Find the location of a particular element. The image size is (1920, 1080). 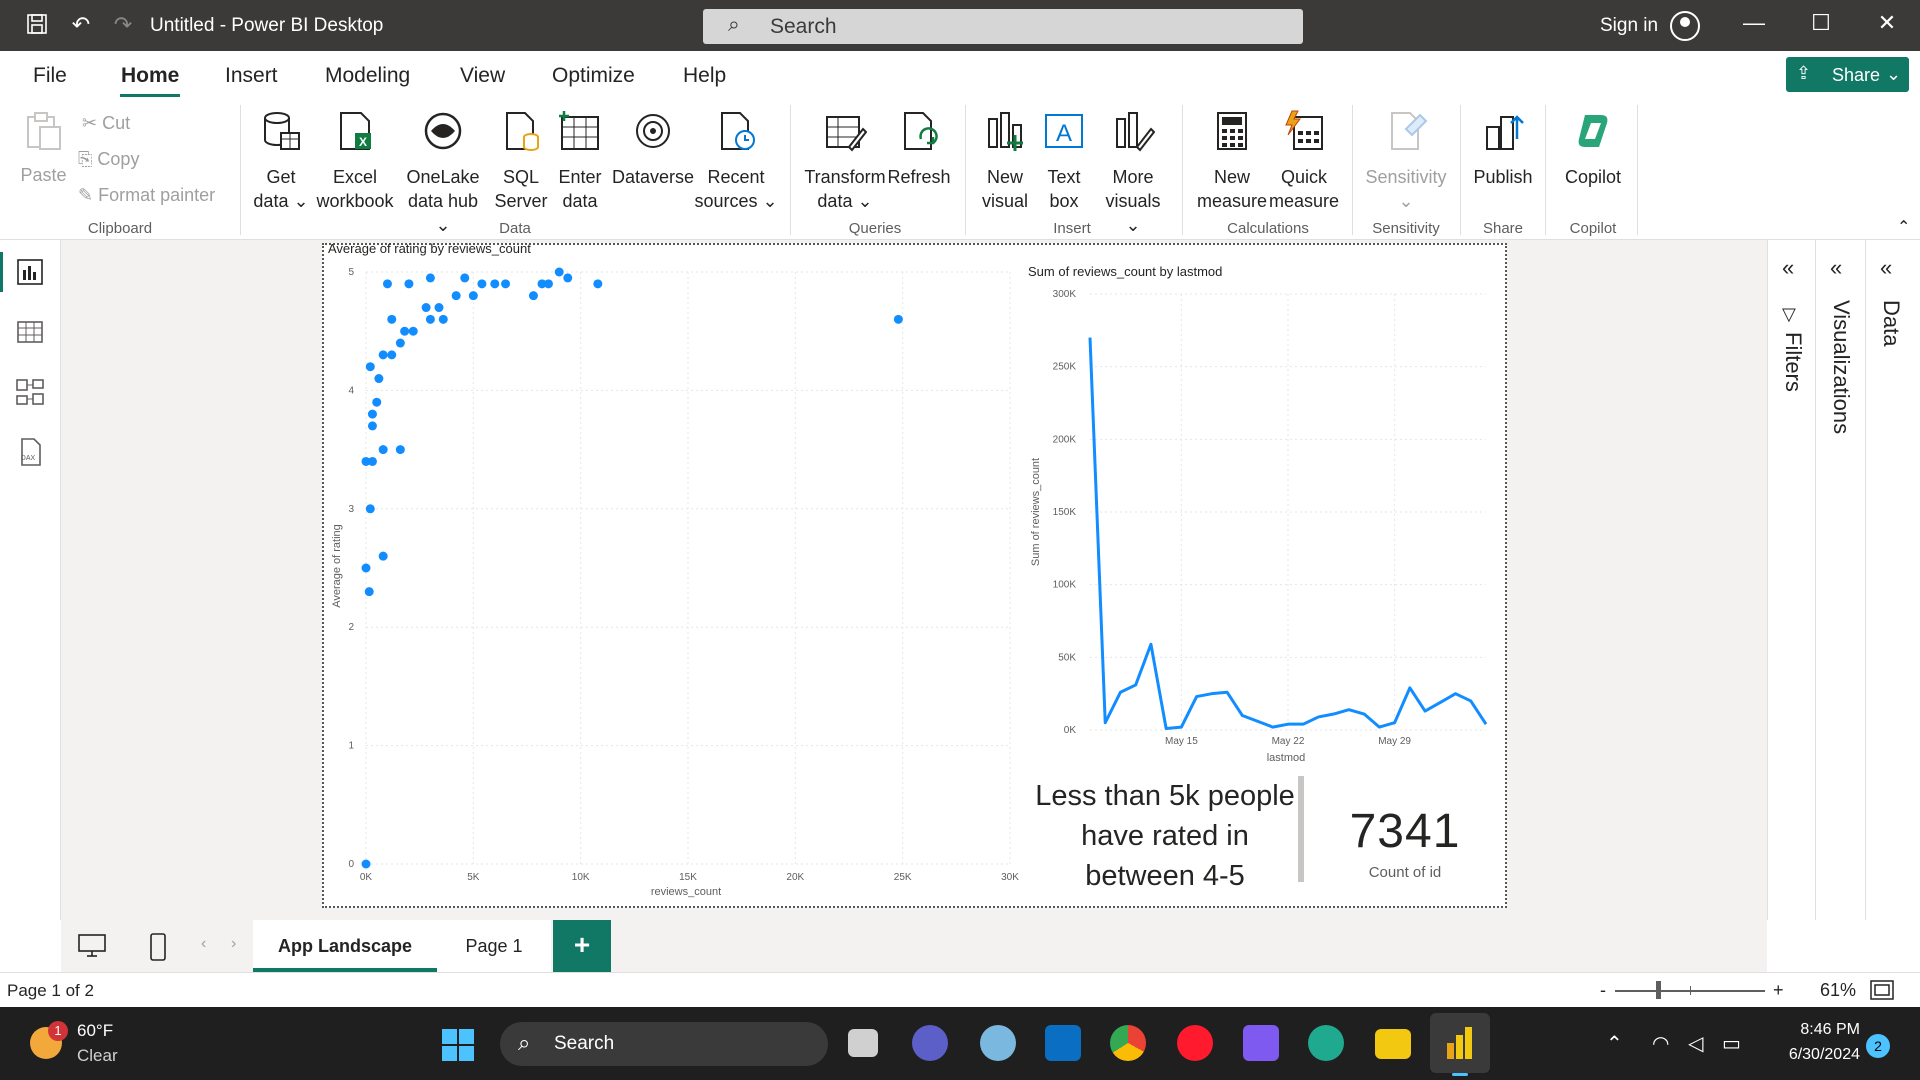

excel-workbook-button: X Excel workbook is located at coordinates (355, 161).